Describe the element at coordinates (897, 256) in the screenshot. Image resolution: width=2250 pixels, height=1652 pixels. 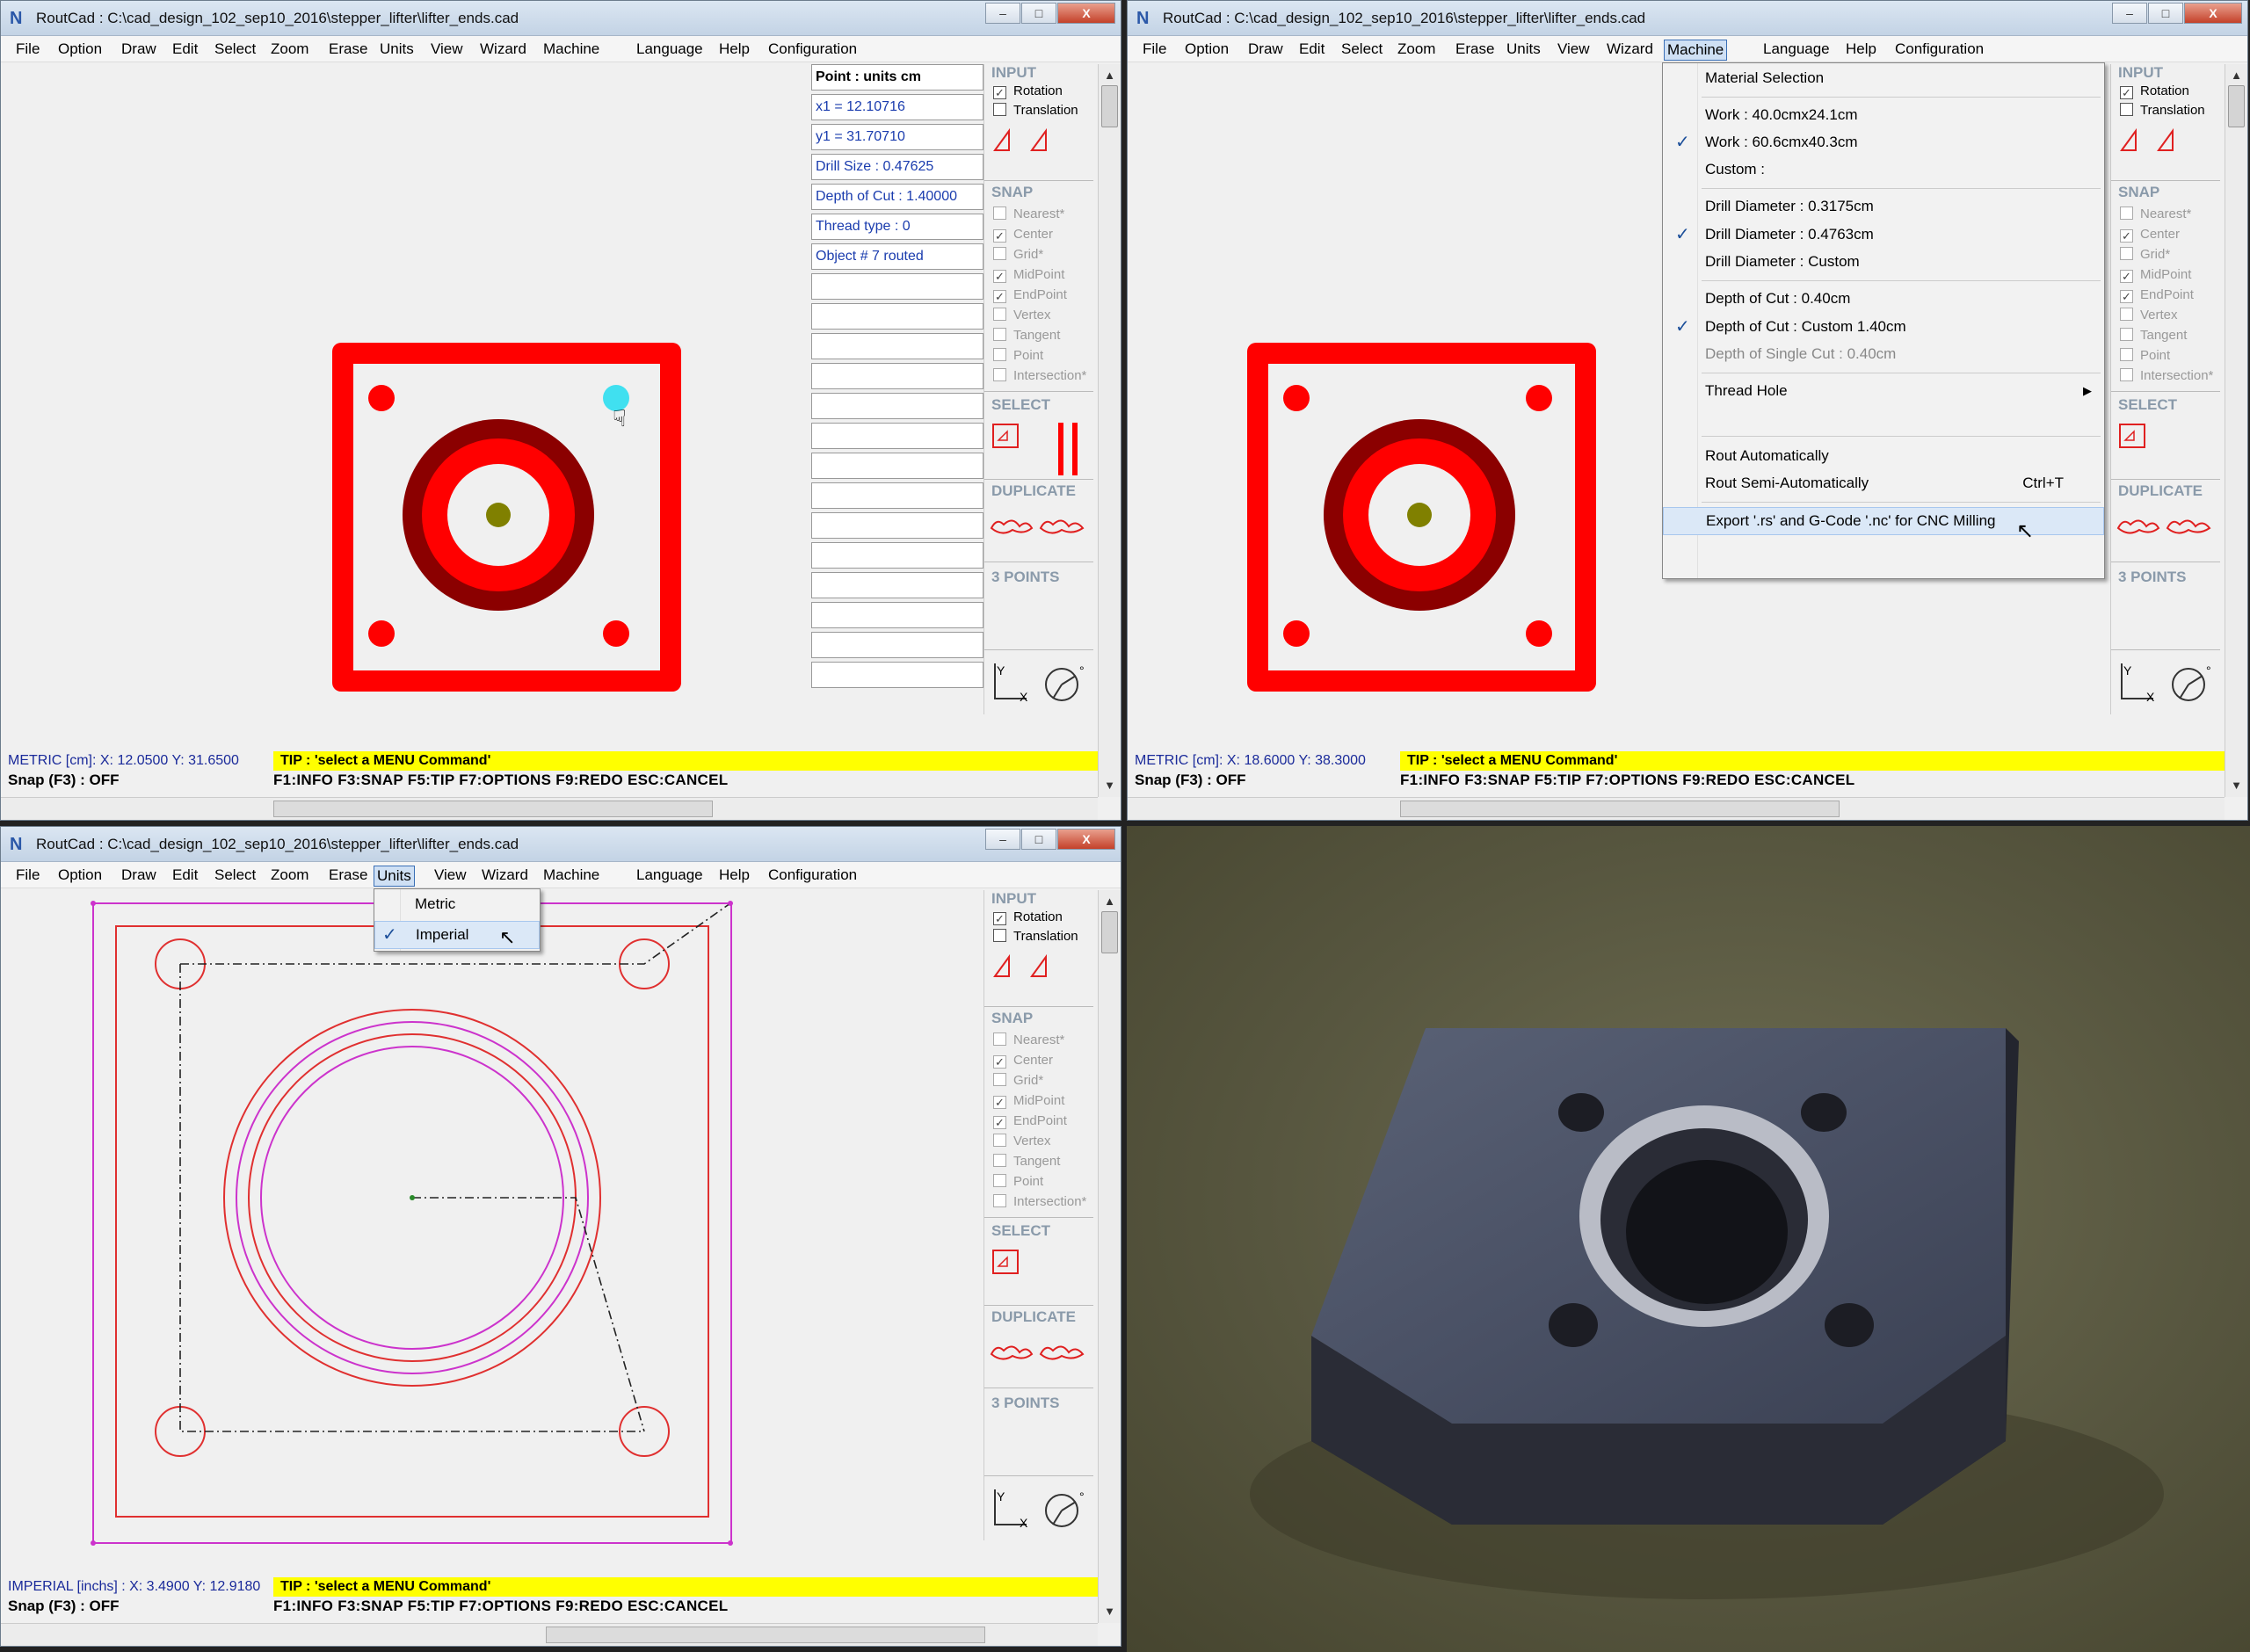
I see `object-routed-field: Object # 7 routed` at that location.